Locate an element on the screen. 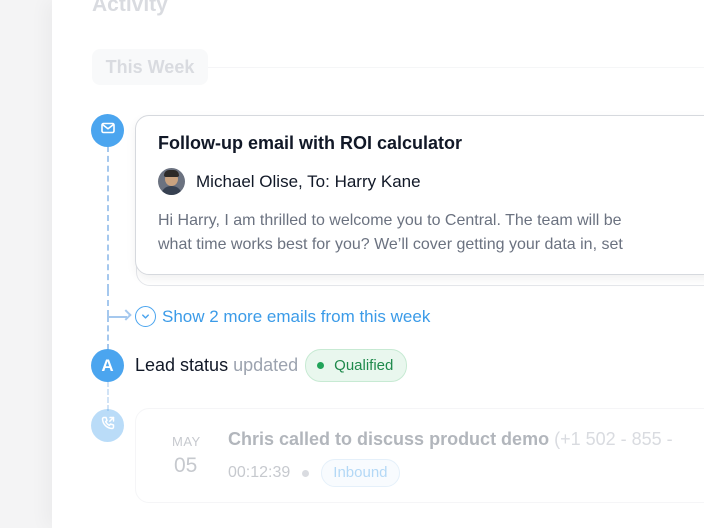 This screenshot has height=528, width=704. week-divider-line is located at coordinates (456, 67).